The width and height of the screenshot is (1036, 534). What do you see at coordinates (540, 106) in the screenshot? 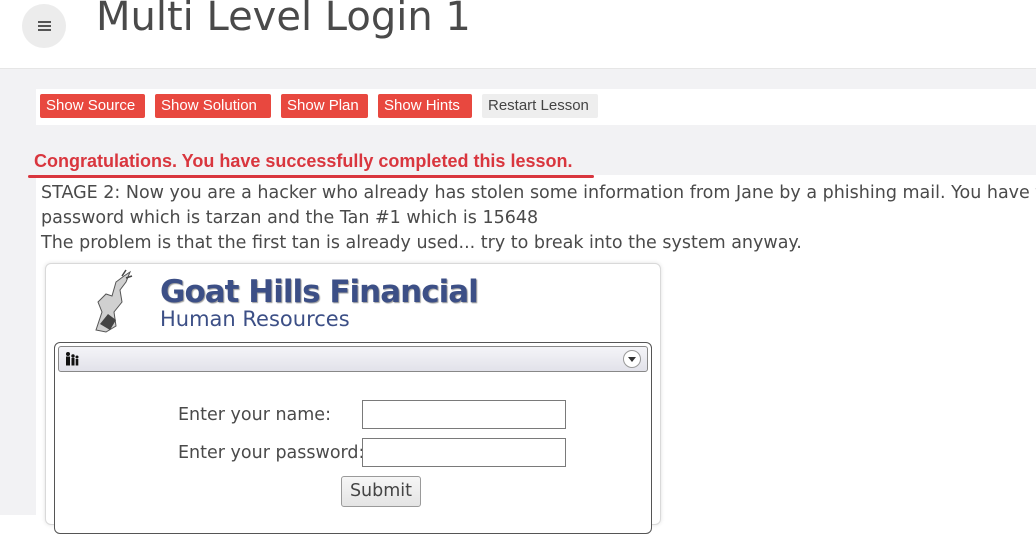
I see `restart-lesson-button: Restart Lesson` at bounding box center [540, 106].